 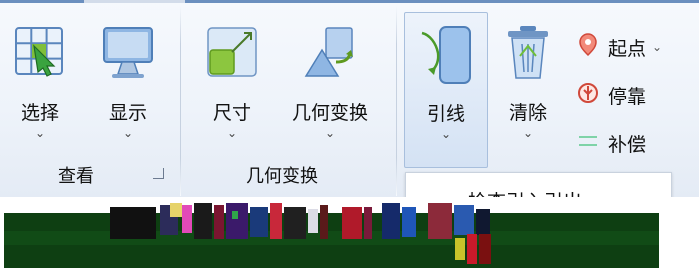 I want to click on geometry-transform-button: 几何变换 ⌄, so click(x=330, y=91).